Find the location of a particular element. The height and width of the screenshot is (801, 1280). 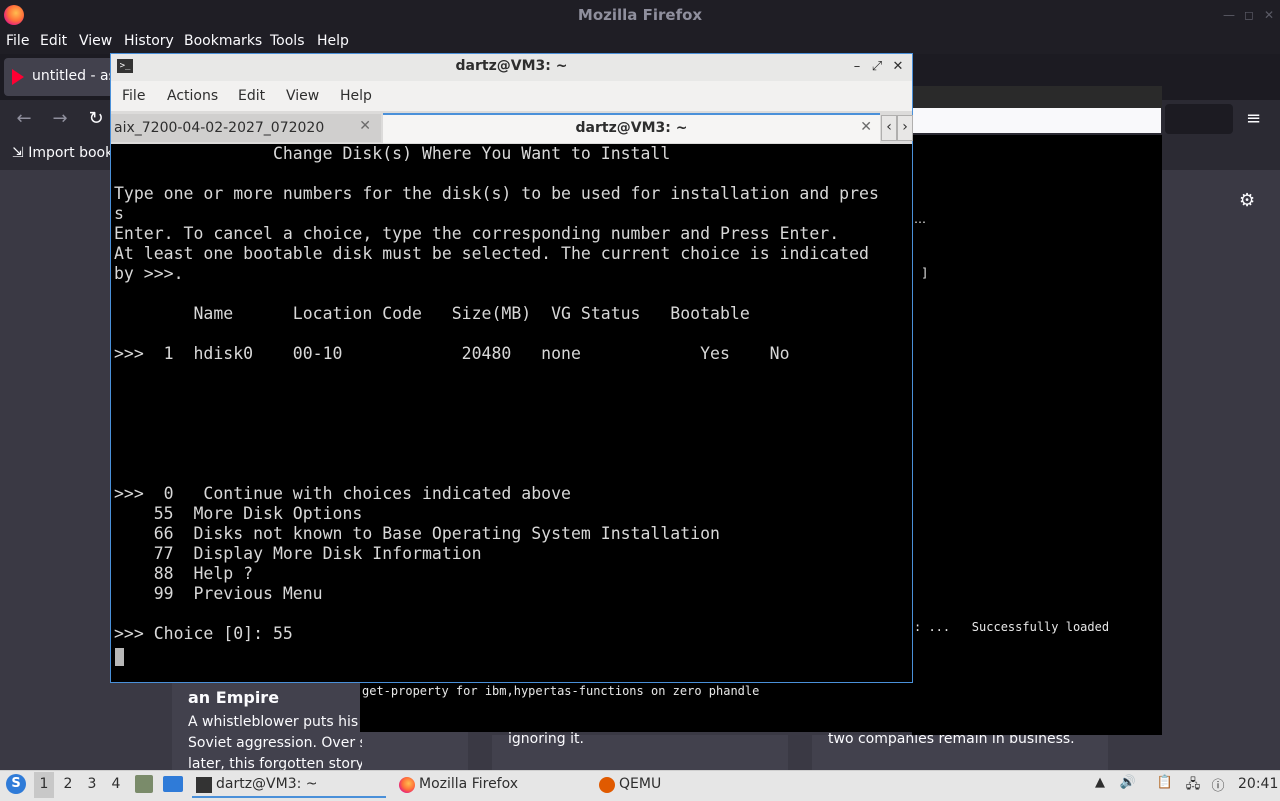

maximize-icon: ⤢ is located at coordinates (877, 67).